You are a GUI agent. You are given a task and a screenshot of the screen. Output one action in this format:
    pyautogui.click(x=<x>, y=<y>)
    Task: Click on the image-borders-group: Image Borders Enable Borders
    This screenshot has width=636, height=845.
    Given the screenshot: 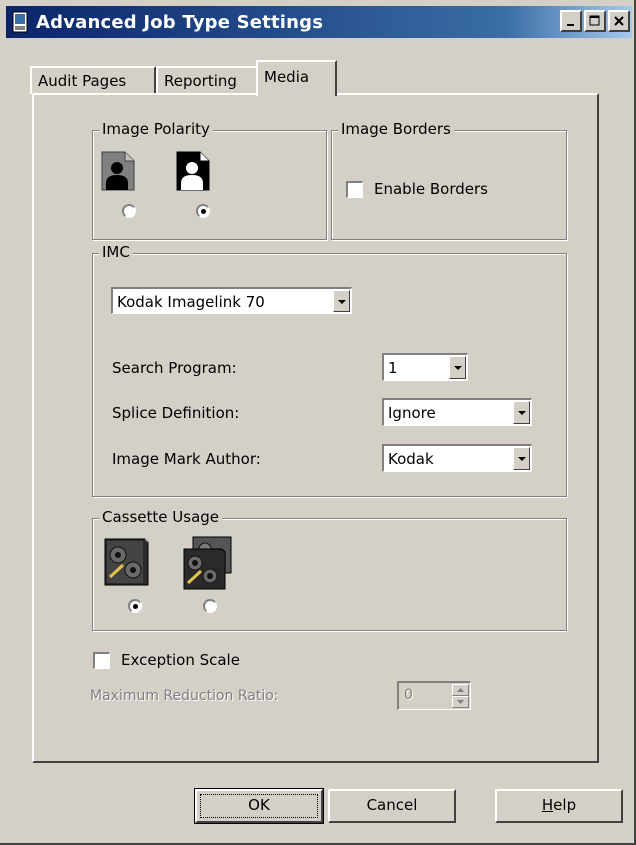 What is the action you would take?
    pyautogui.click(x=449, y=180)
    